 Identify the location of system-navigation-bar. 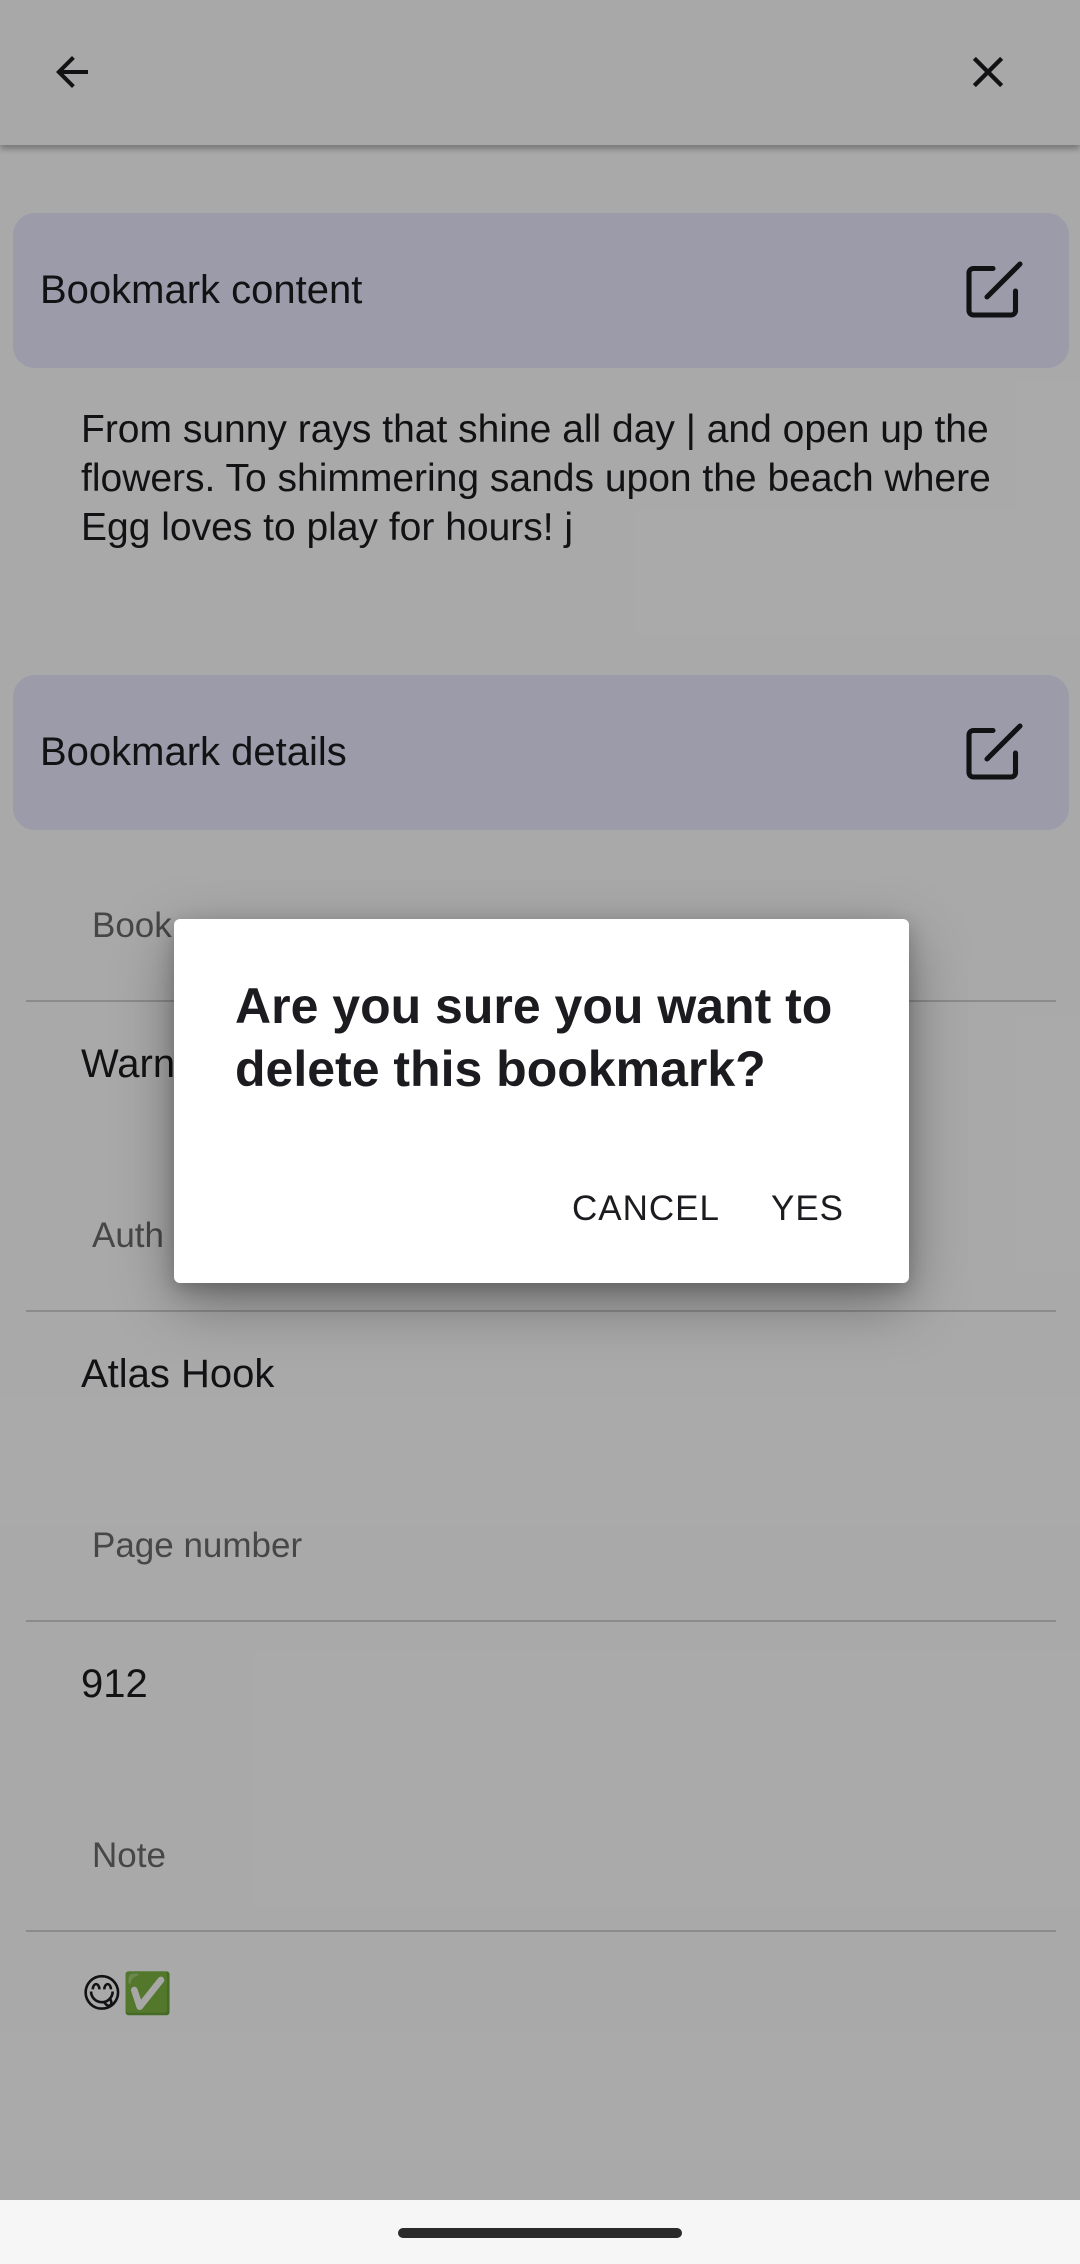
(540, 2232).